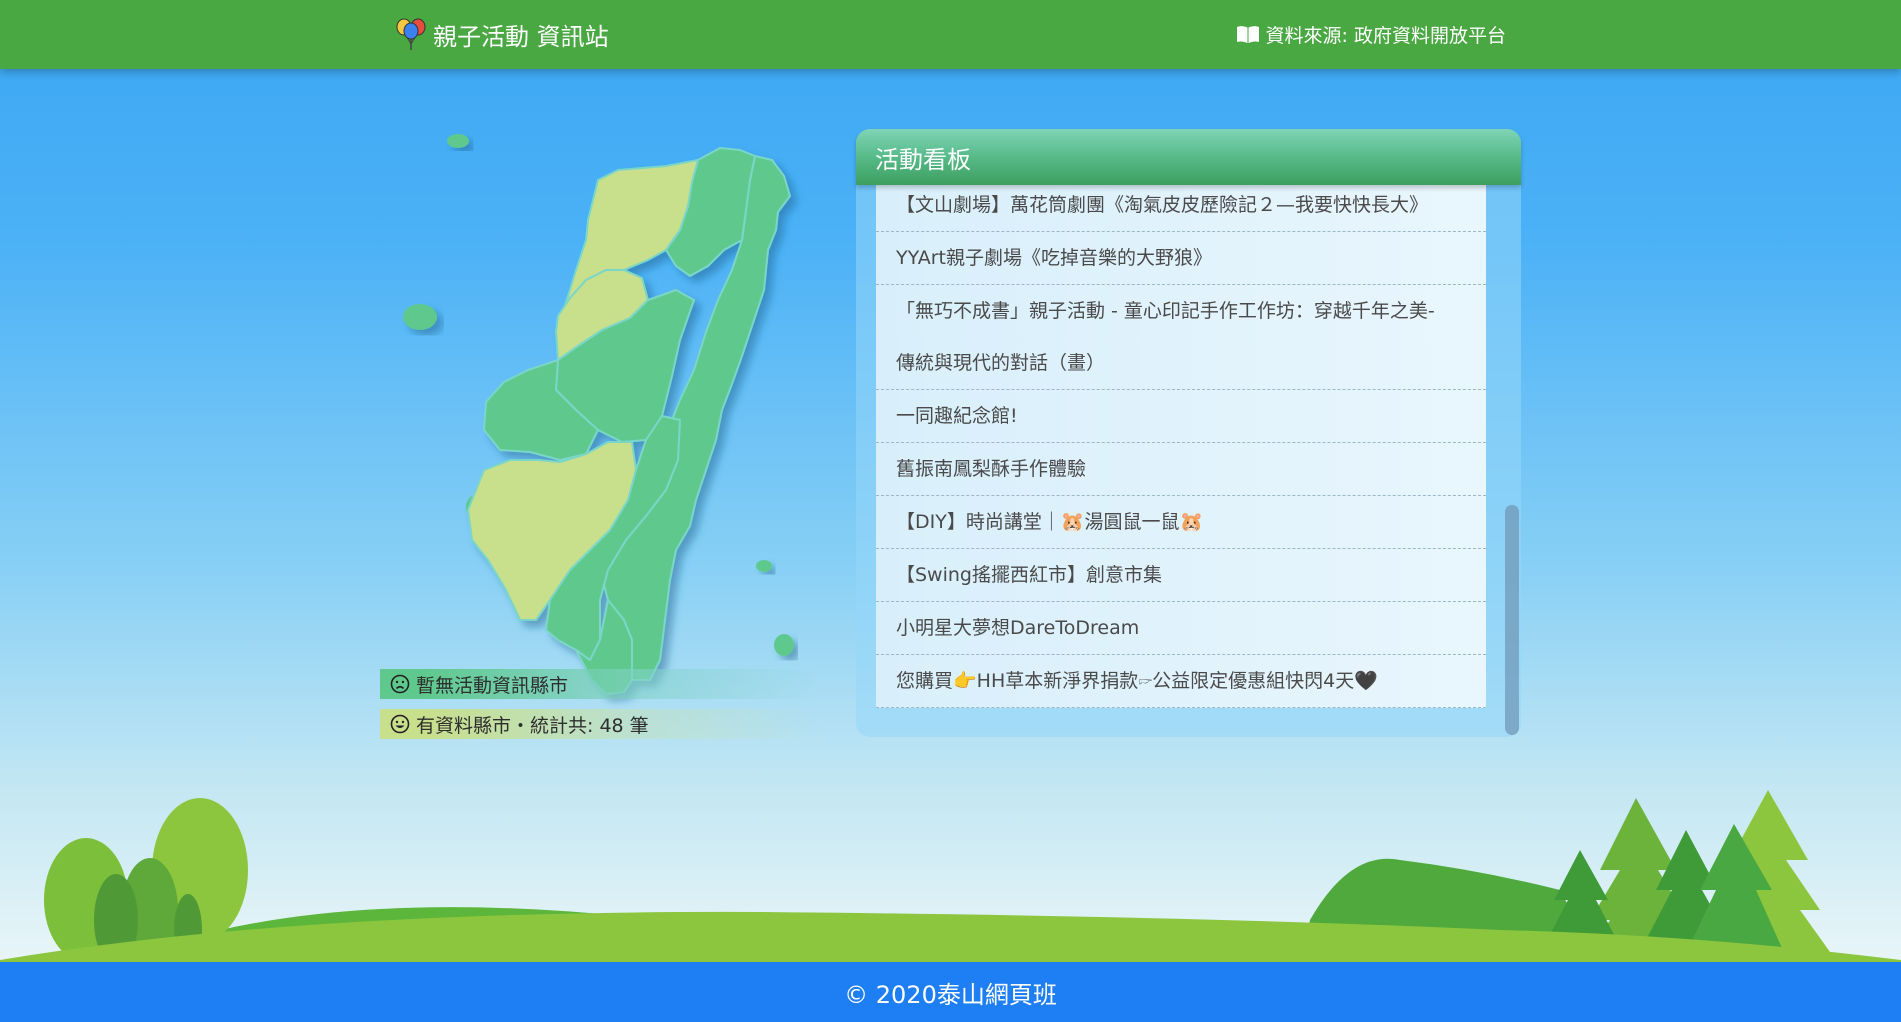  I want to click on activity-item: 「無巧不成書」親子活動 - 童心印記手作工作坊：穿越千年之美-, so click(1181, 311).